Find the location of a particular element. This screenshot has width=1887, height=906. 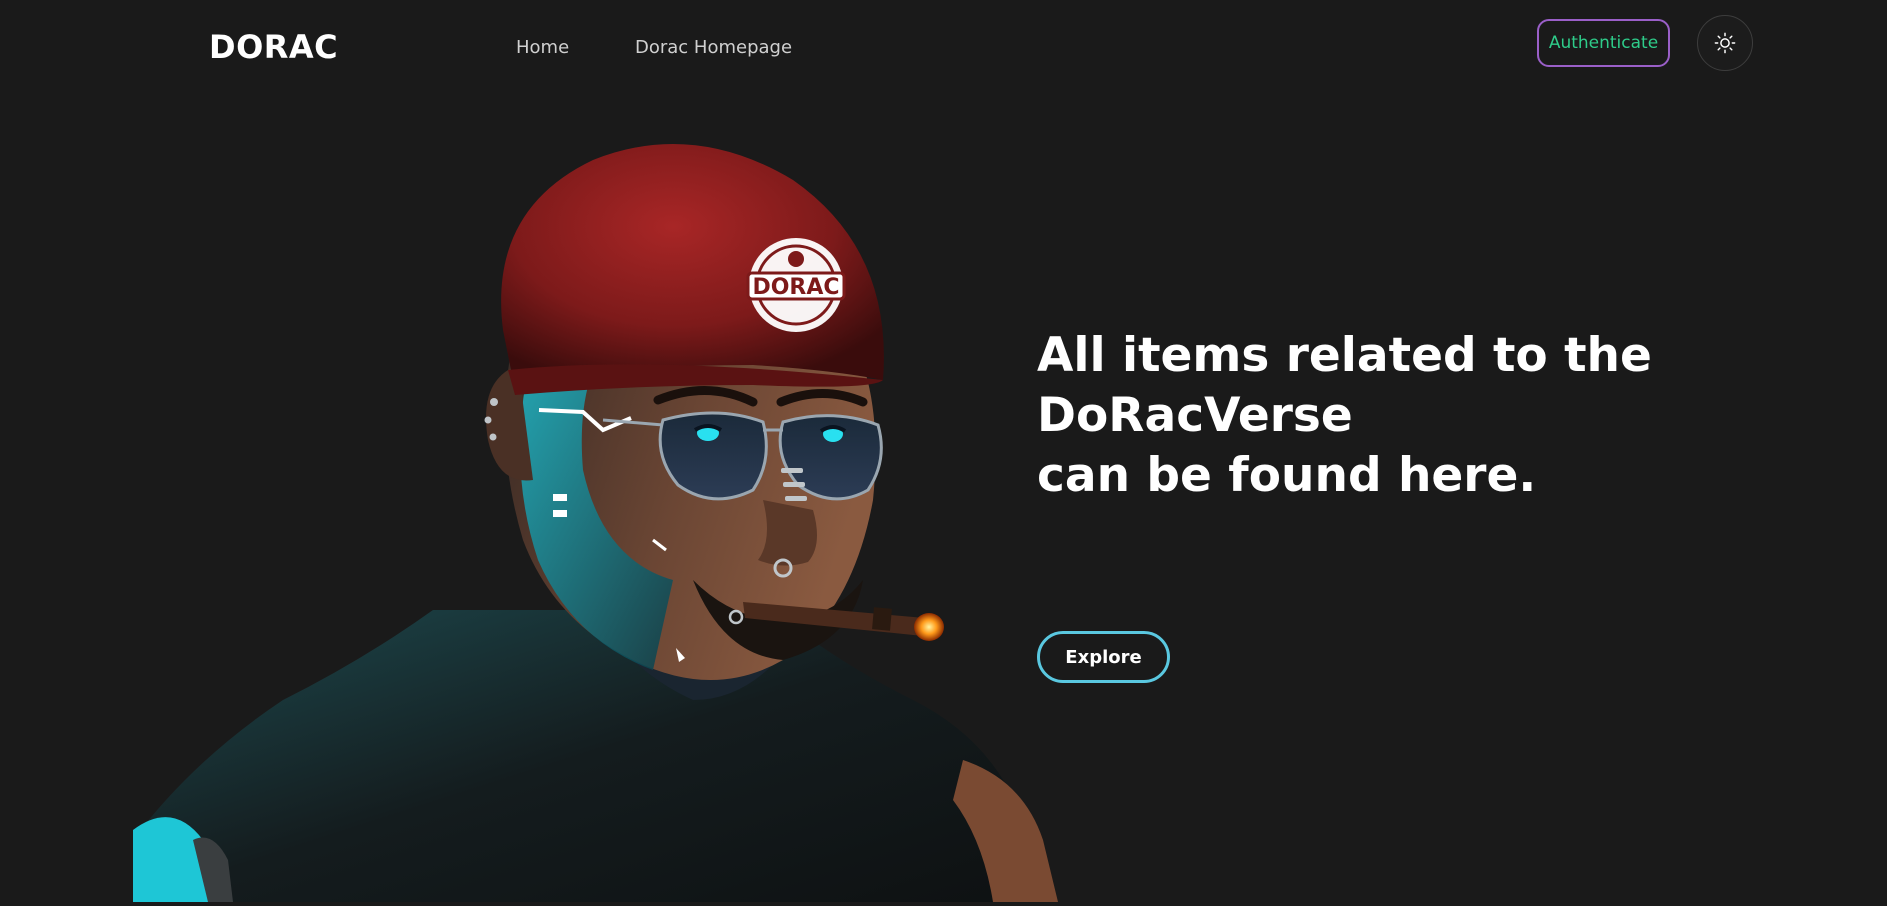

authenticate-button: Authenticate is located at coordinates (1603, 43).